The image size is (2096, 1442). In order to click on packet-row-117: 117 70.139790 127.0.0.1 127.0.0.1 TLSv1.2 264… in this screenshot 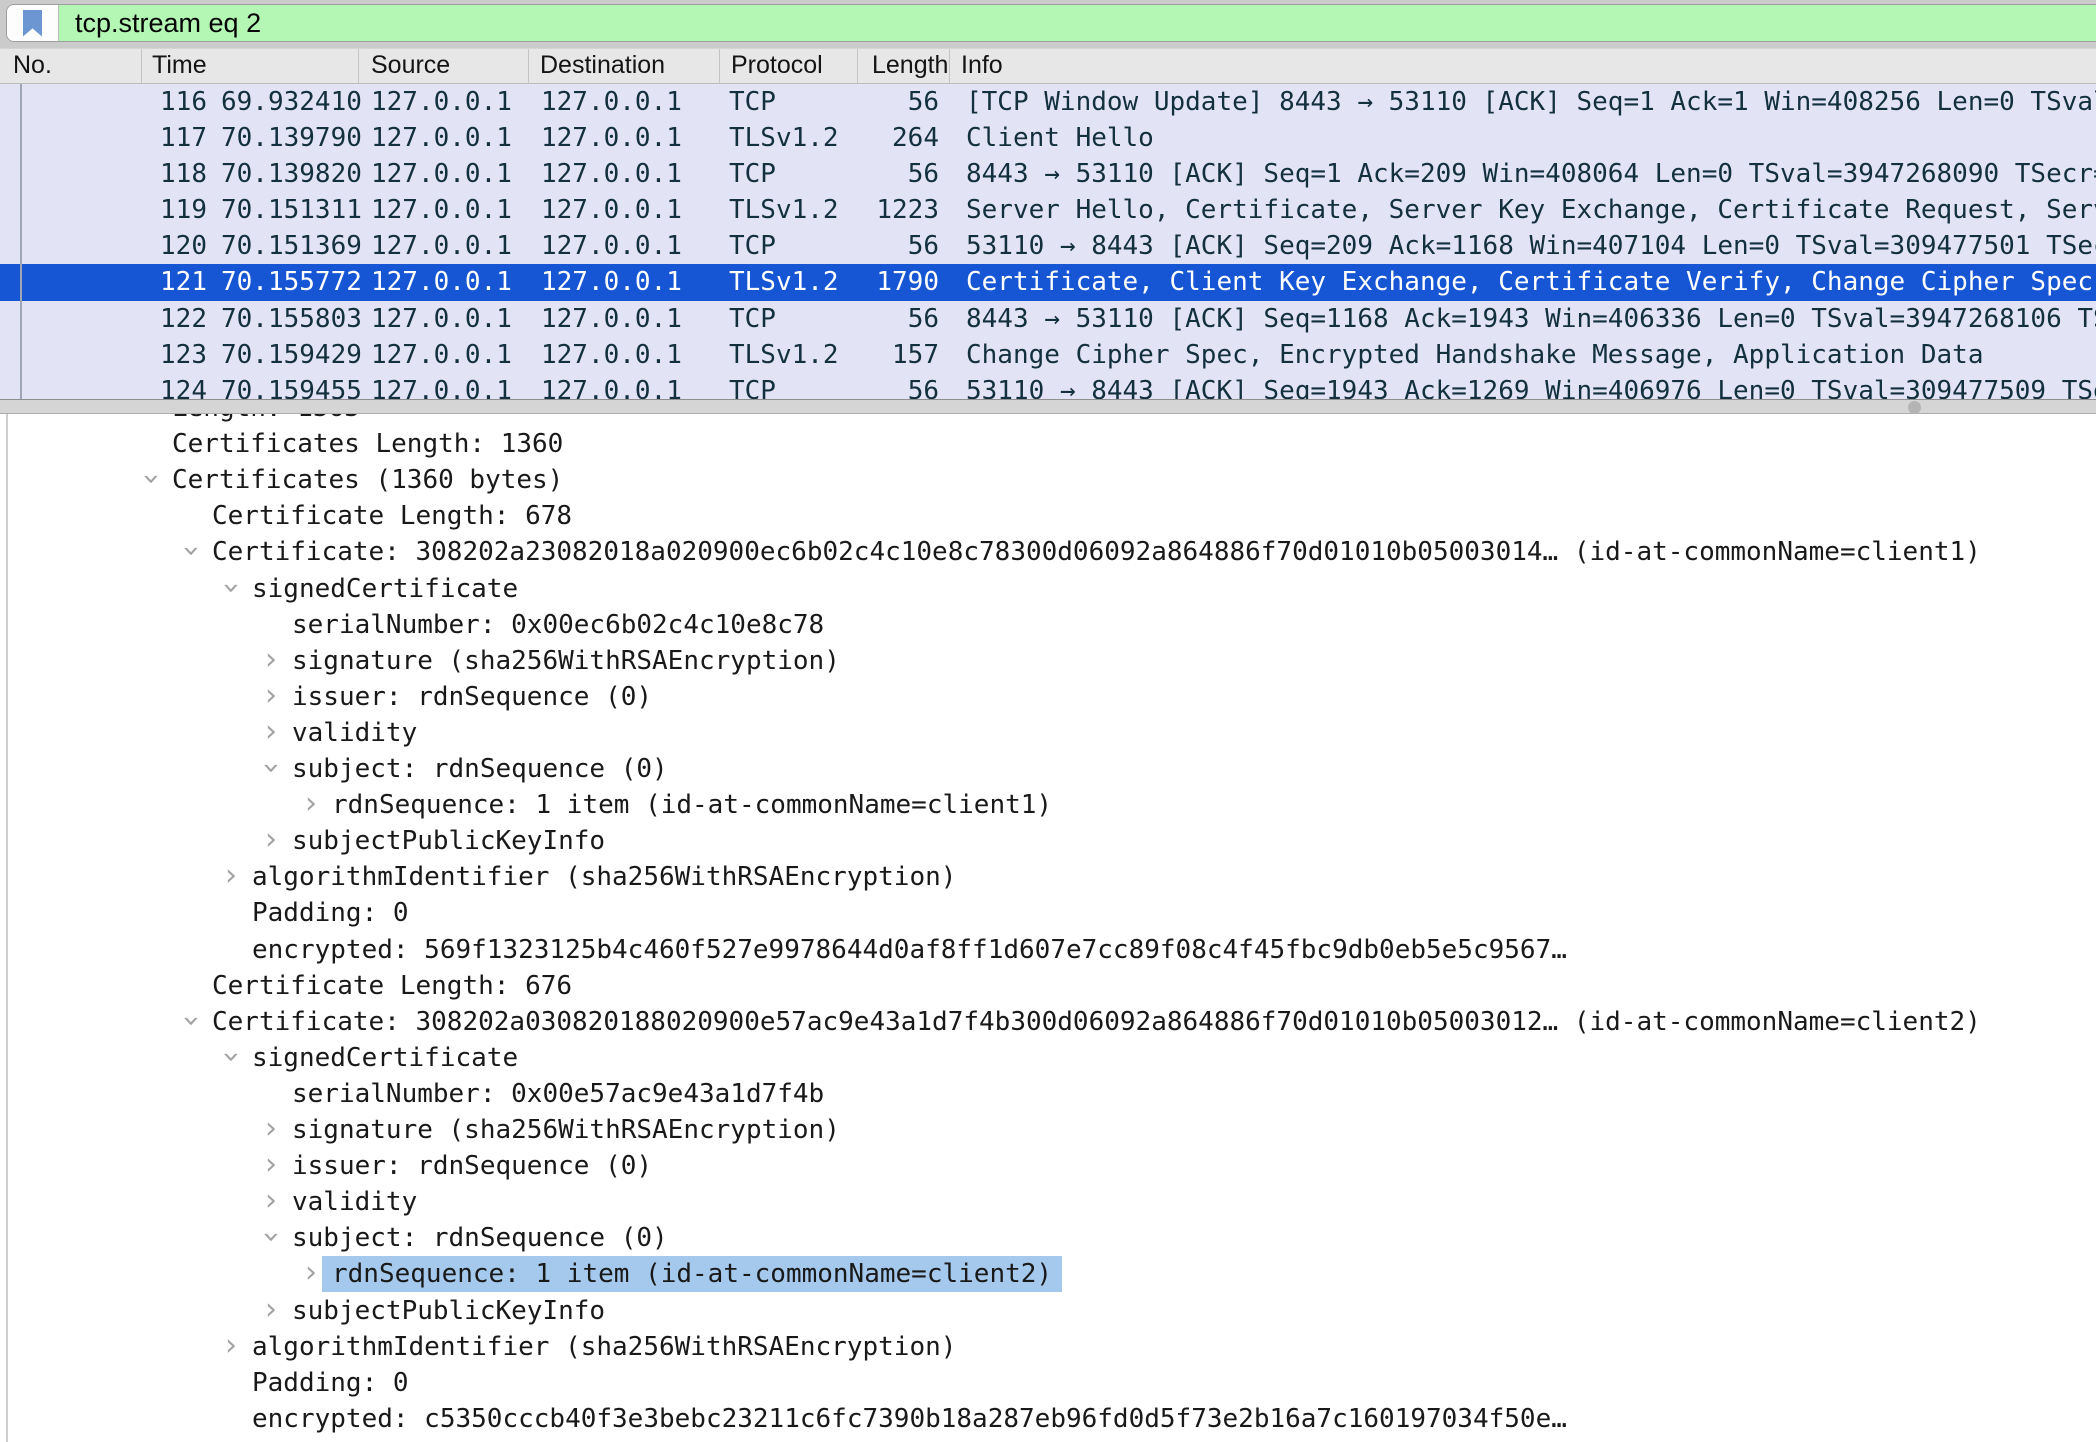, I will do `click(1048, 138)`.